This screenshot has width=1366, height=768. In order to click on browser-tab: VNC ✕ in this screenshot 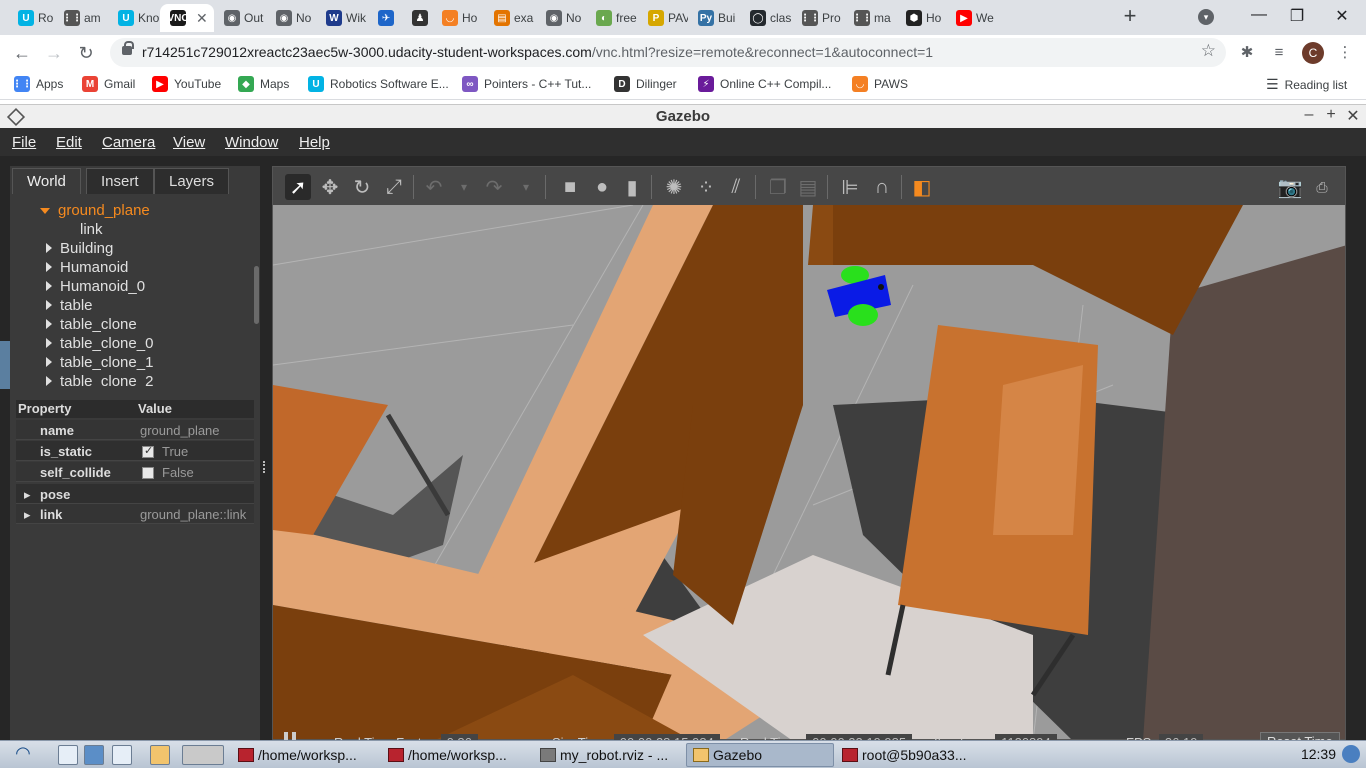, I will do `click(187, 18)`.